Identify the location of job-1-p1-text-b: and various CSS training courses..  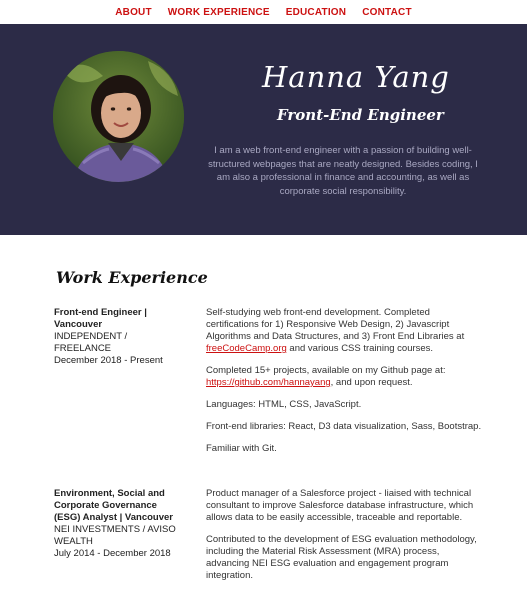
(360, 348).